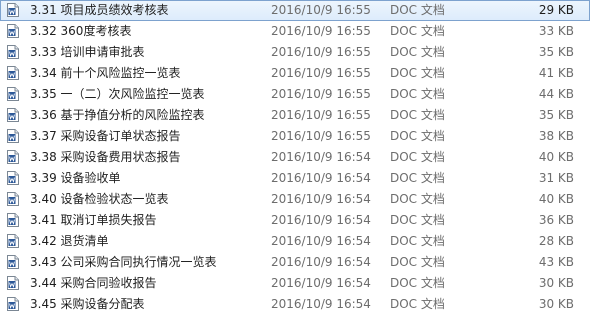  I want to click on file-name: 3.42 退货清单, so click(69, 241).